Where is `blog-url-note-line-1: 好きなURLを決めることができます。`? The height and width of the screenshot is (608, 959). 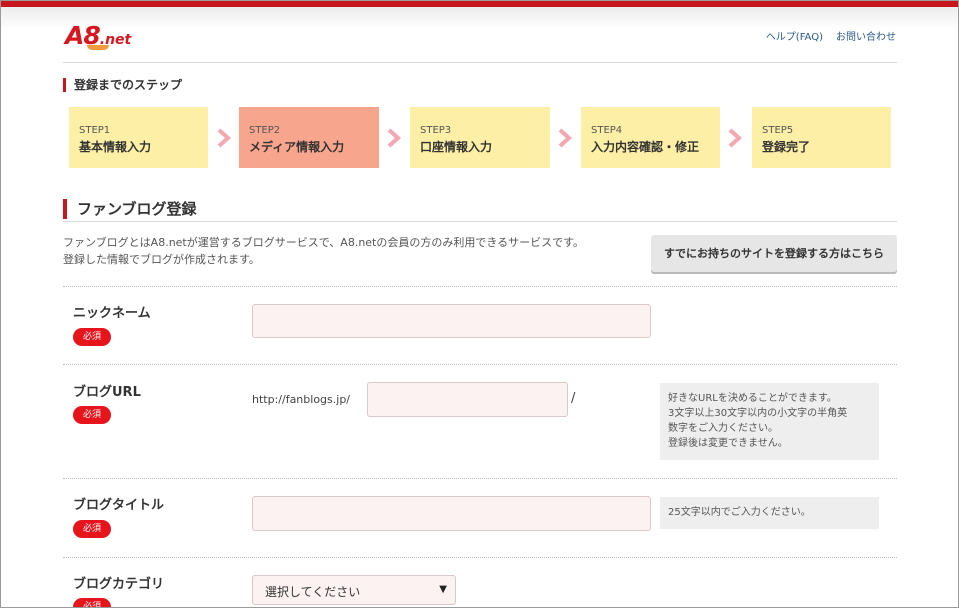 blog-url-note-line-1: 好きなURLを決めることができます。 is located at coordinates (752, 398).